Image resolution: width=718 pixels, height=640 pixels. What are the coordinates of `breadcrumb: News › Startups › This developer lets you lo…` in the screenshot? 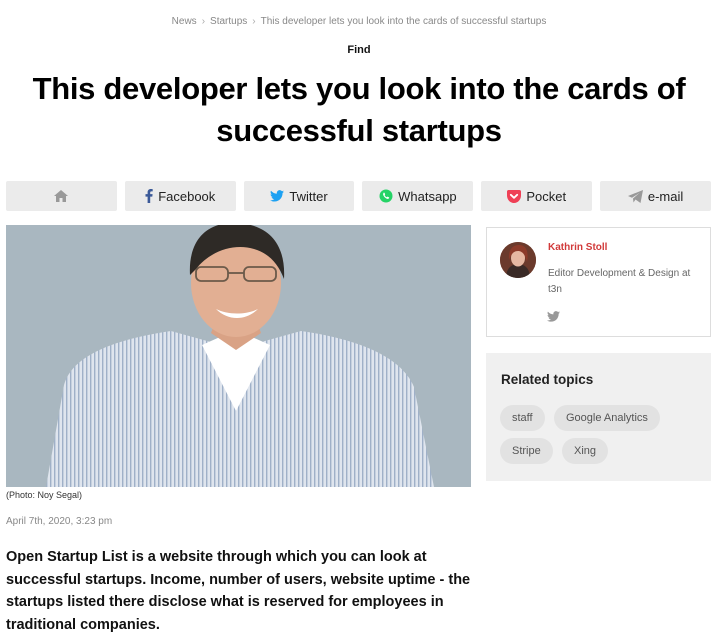 It's located at (359, 21).